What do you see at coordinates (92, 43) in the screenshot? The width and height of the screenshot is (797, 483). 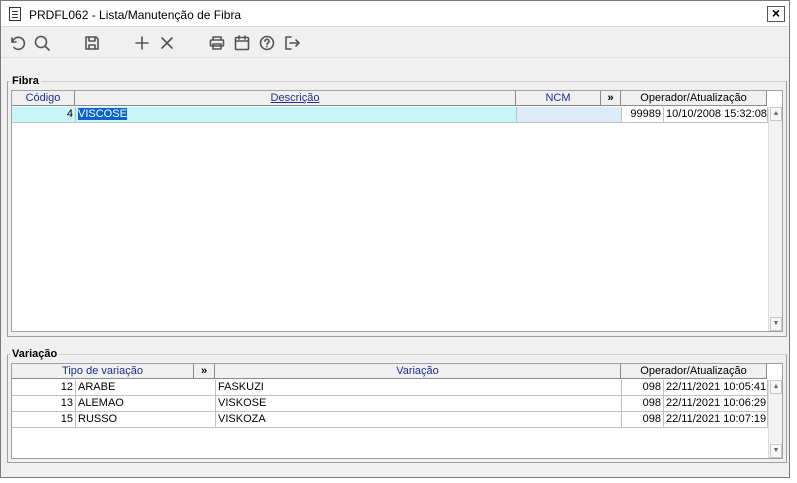 I see `save-icon` at bounding box center [92, 43].